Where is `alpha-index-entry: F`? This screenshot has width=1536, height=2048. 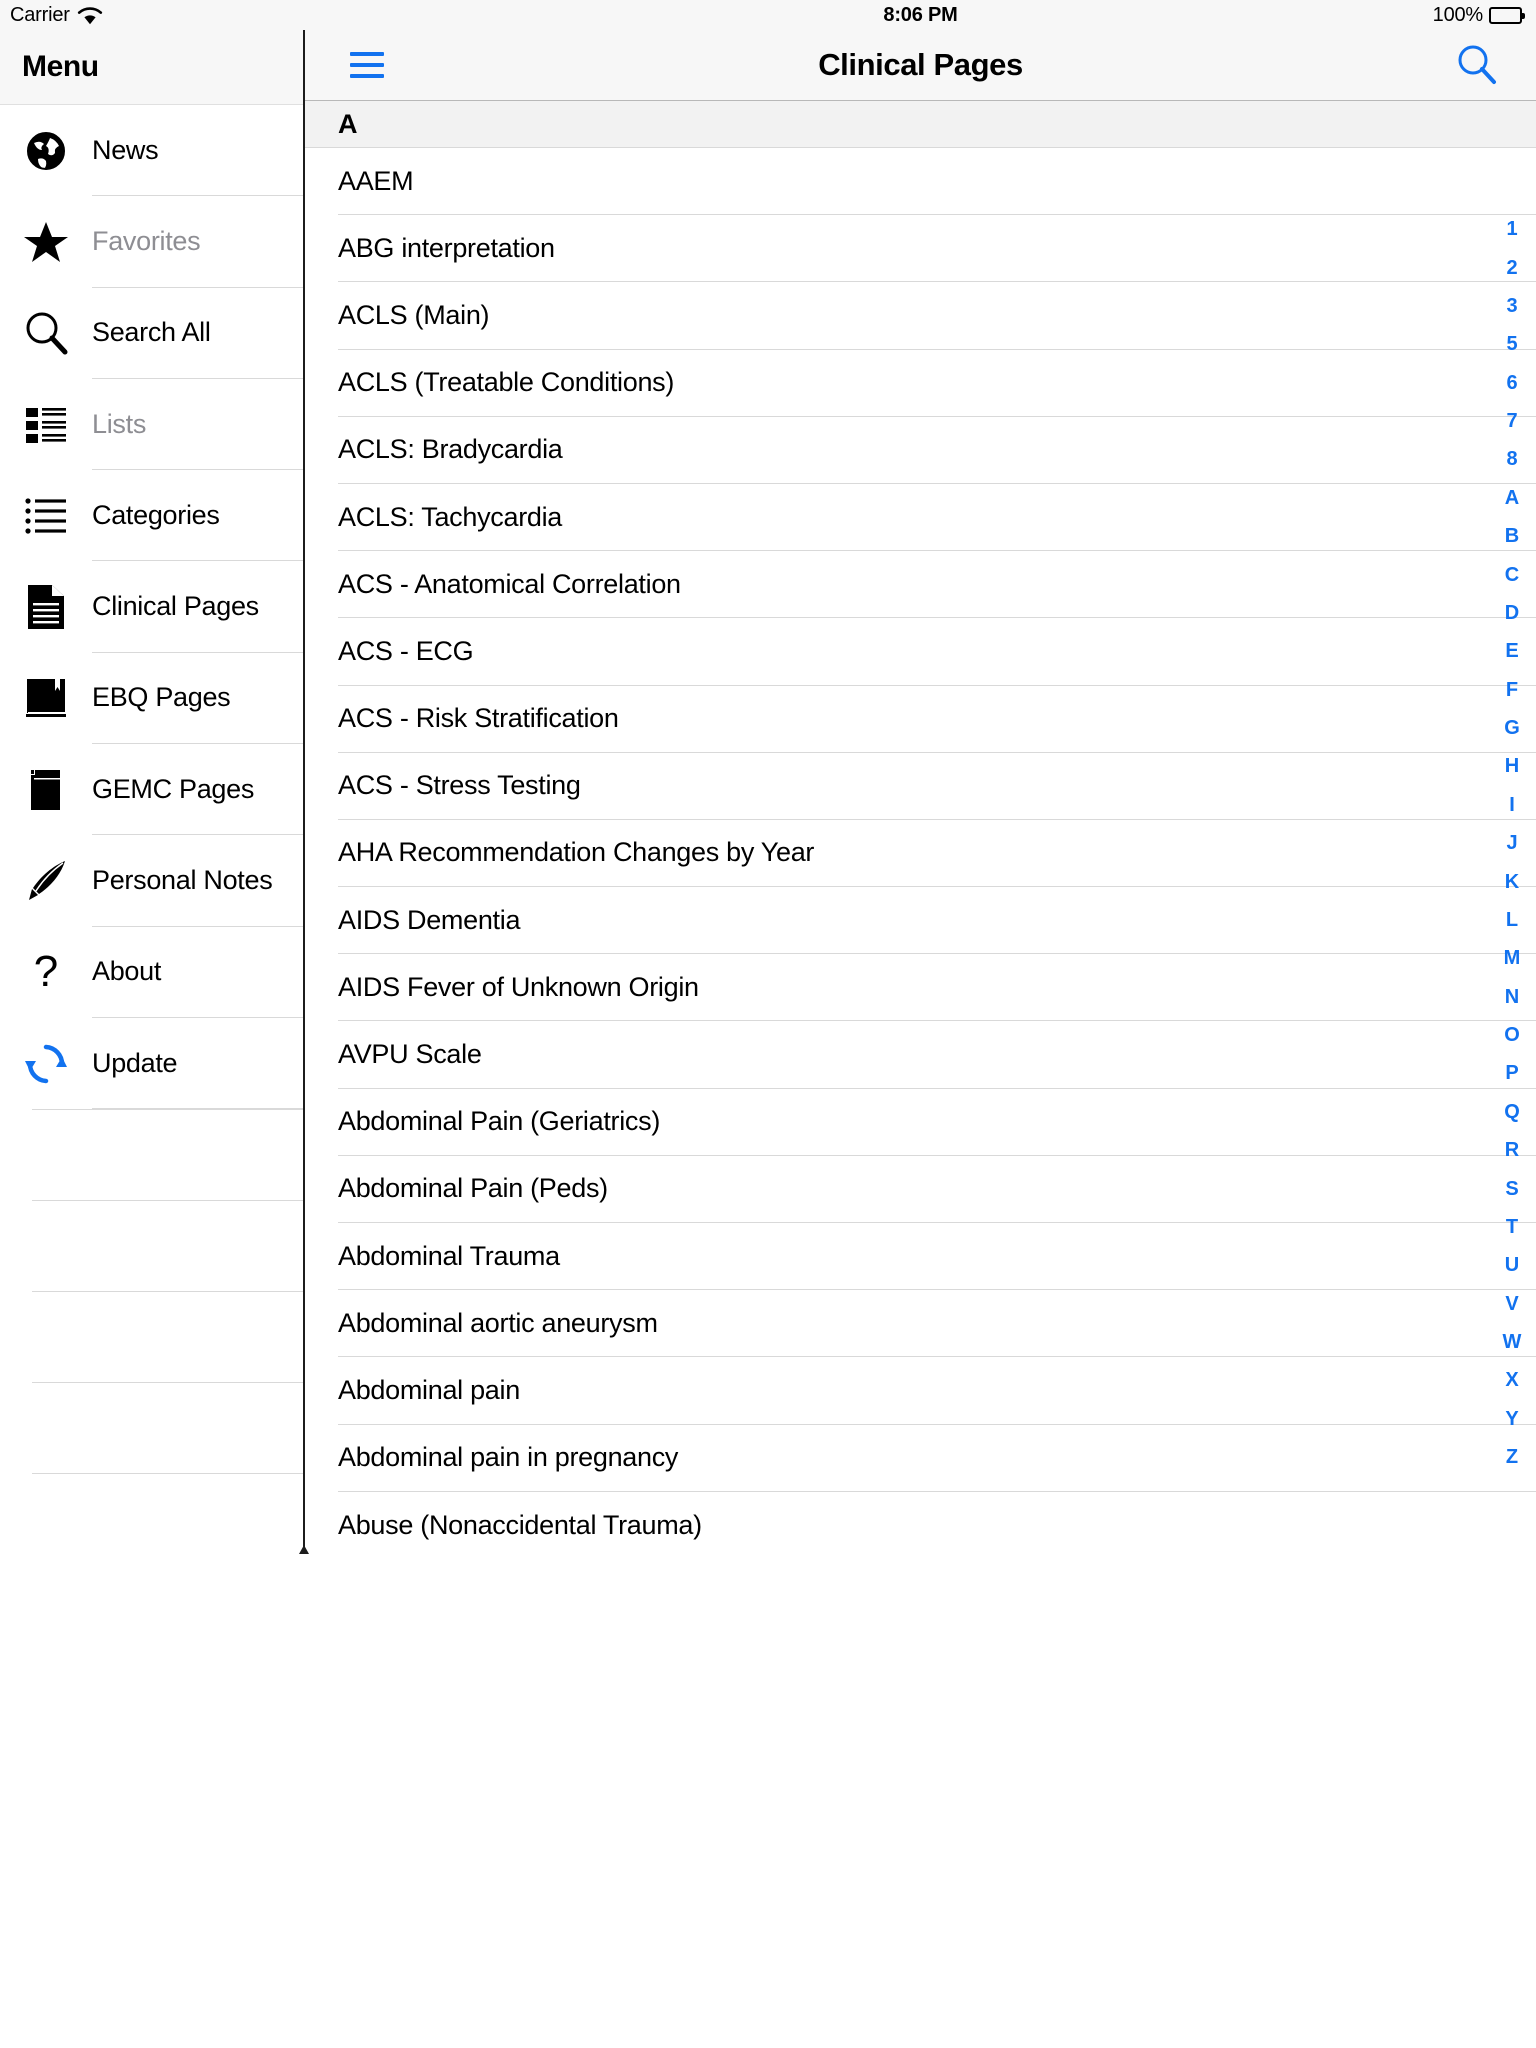
alpha-index-entry: F is located at coordinates (1512, 690).